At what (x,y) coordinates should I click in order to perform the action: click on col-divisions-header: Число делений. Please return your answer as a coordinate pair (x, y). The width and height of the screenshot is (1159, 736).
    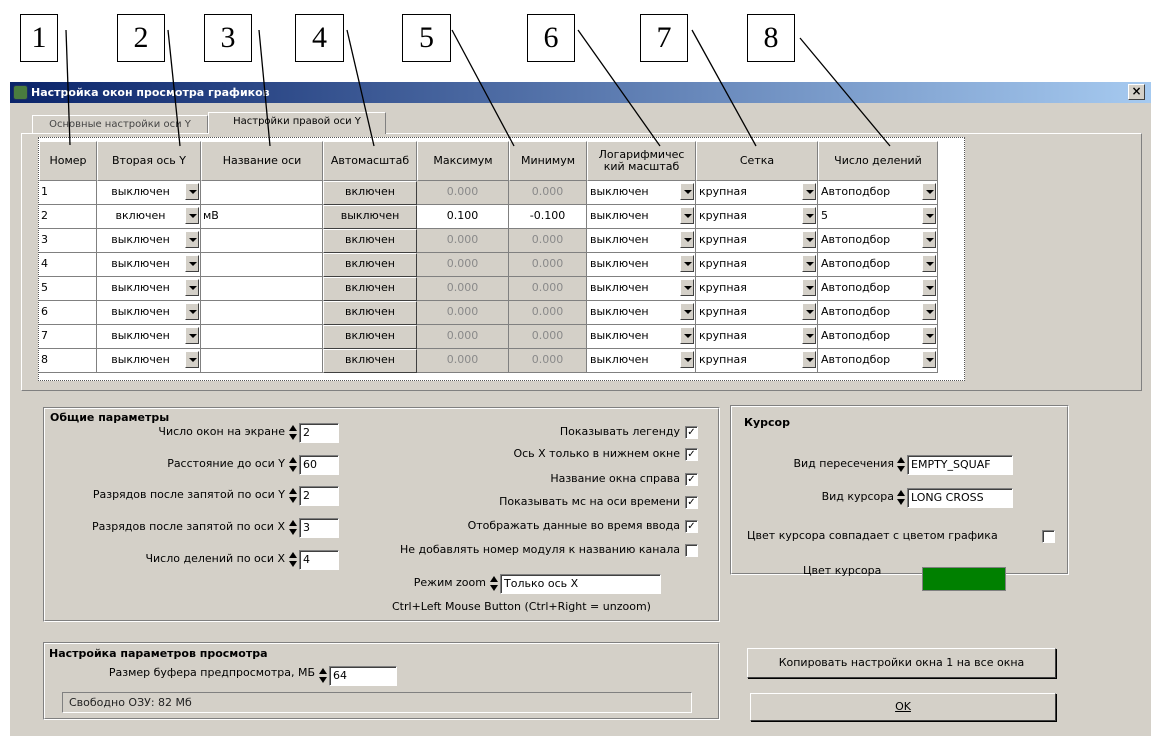
    Looking at the image, I should click on (878, 161).